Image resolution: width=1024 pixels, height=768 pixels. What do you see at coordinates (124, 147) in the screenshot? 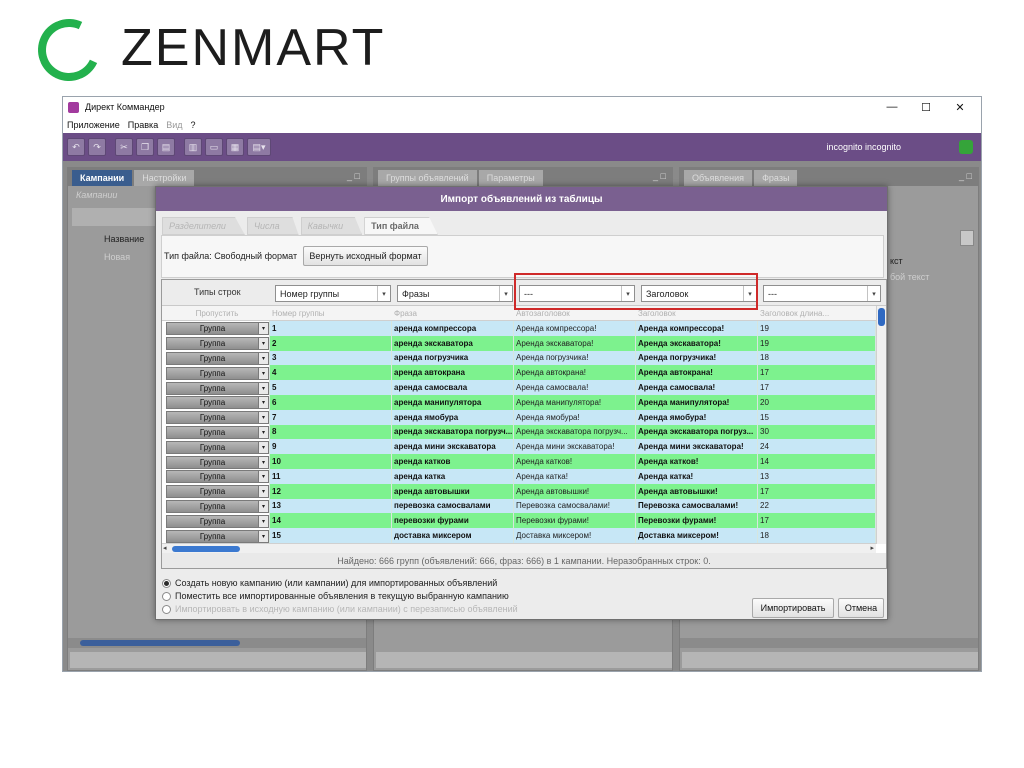
I see `cut-icon: ✂` at bounding box center [124, 147].